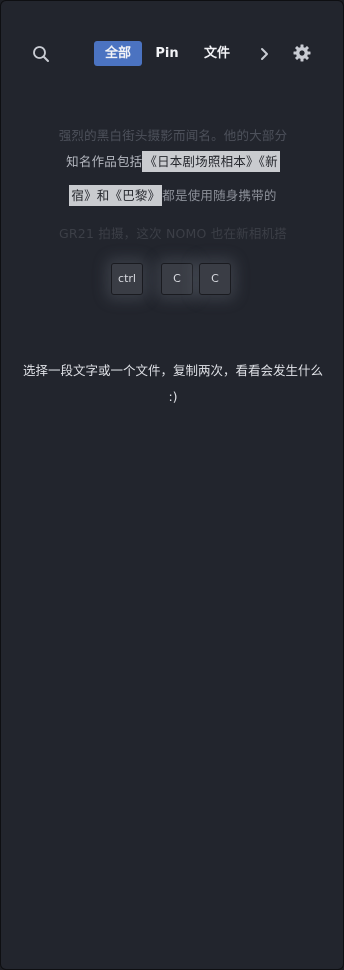  I want to click on gear-icon, so click(302, 53).